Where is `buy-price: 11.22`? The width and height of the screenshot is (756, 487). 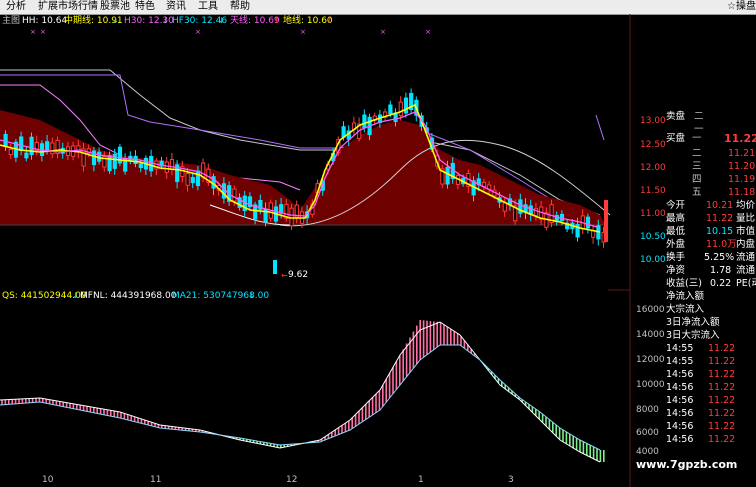
buy-price: 11.22 is located at coordinates (740, 138).